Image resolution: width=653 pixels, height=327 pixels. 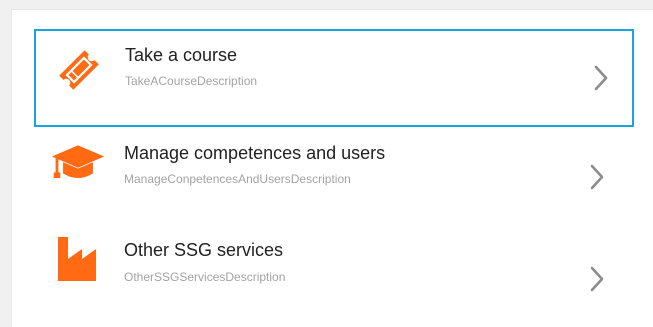 What do you see at coordinates (205, 277) in the screenshot?
I see `menu-item-description: OtherSSGServicesDescription` at bounding box center [205, 277].